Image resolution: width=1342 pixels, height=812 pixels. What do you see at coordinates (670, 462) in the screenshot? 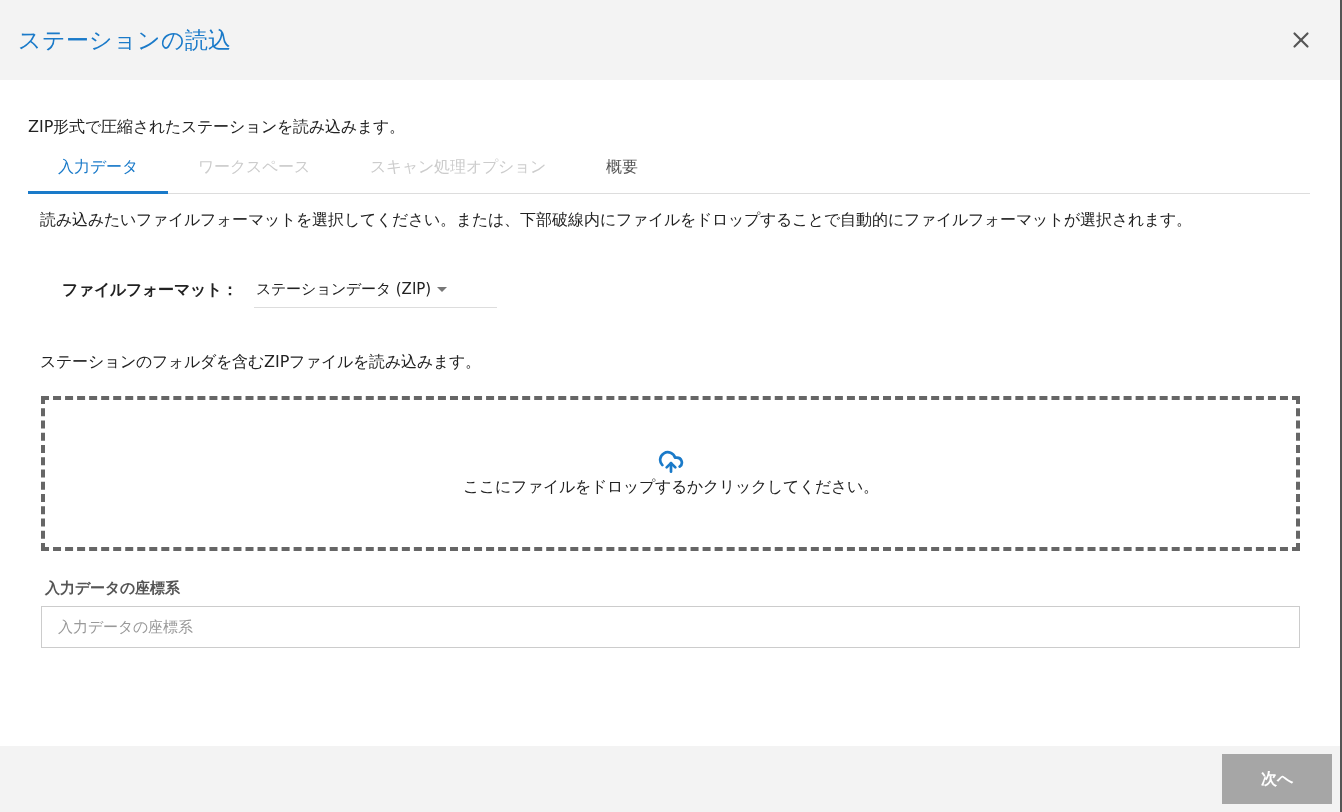
I see `cloud-upload-icon` at bounding box center [670, 462].